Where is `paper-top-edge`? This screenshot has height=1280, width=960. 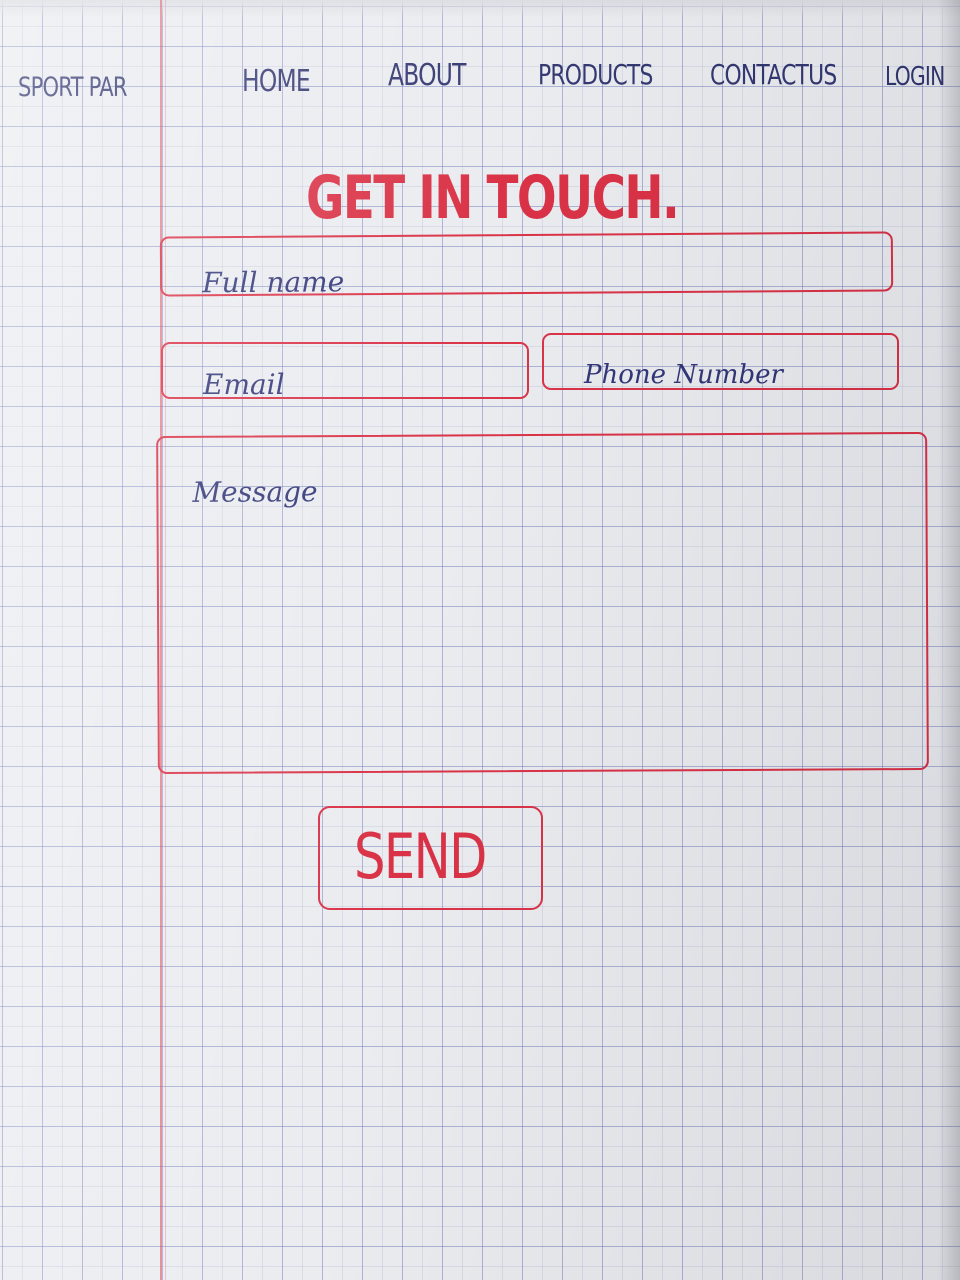
paper-top-edge is located at coordinates (480, 9).